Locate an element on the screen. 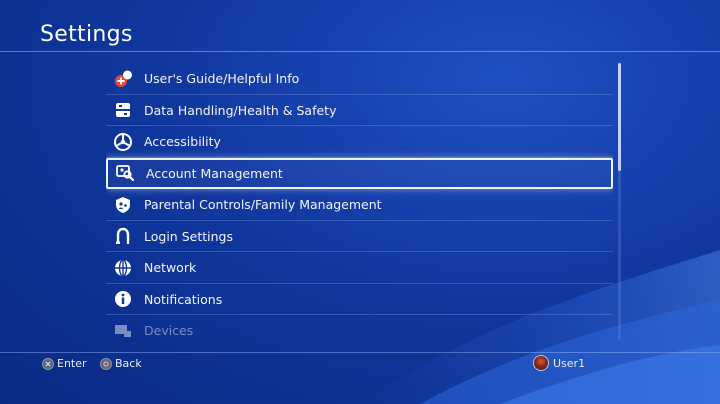 Image resolution: width=720 pixels, height=404 pixels. menu-item-label: Devices is located at coordinates (169, 331).